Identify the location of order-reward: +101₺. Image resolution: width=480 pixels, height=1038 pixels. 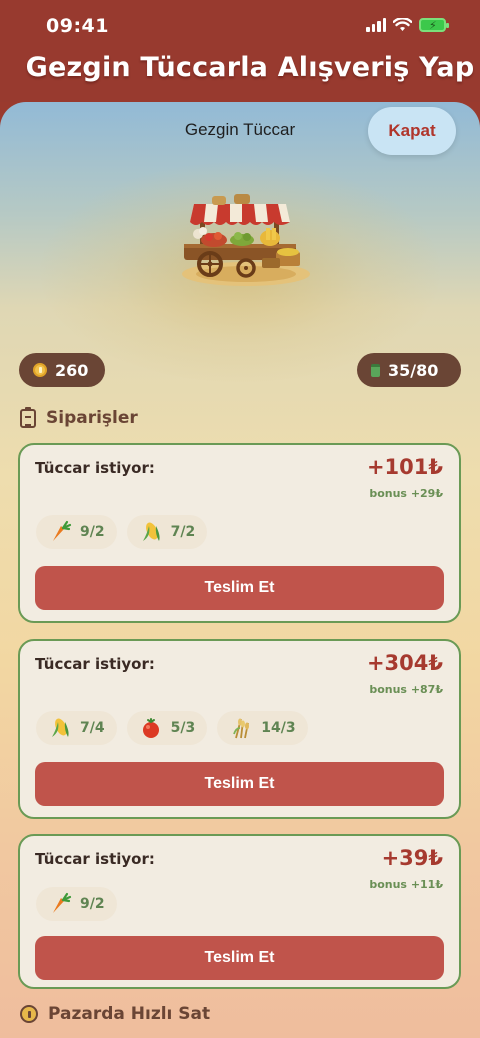
(404, 467).